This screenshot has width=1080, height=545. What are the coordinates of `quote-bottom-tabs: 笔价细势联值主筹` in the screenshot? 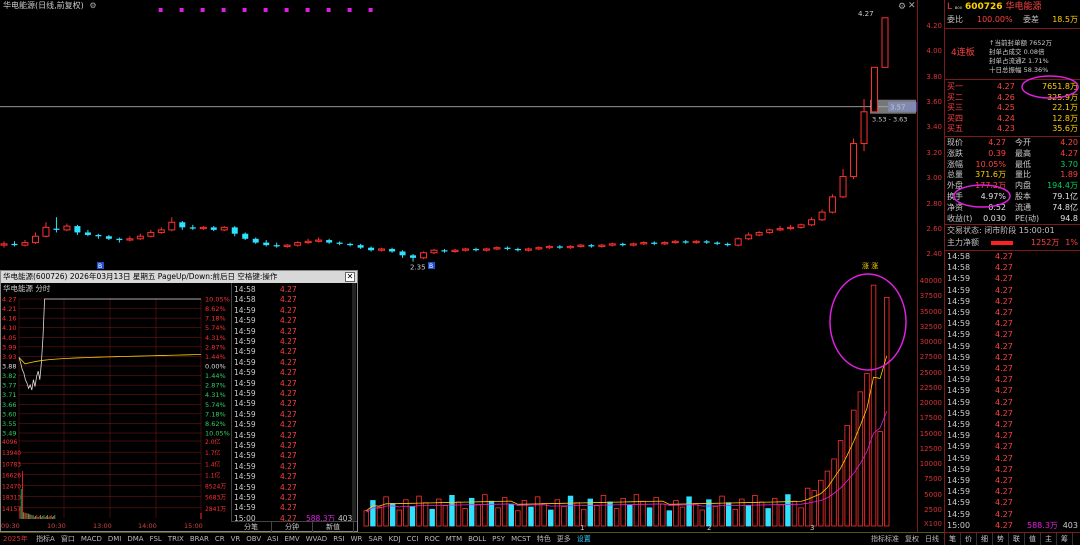 It's located at (1012, 538).